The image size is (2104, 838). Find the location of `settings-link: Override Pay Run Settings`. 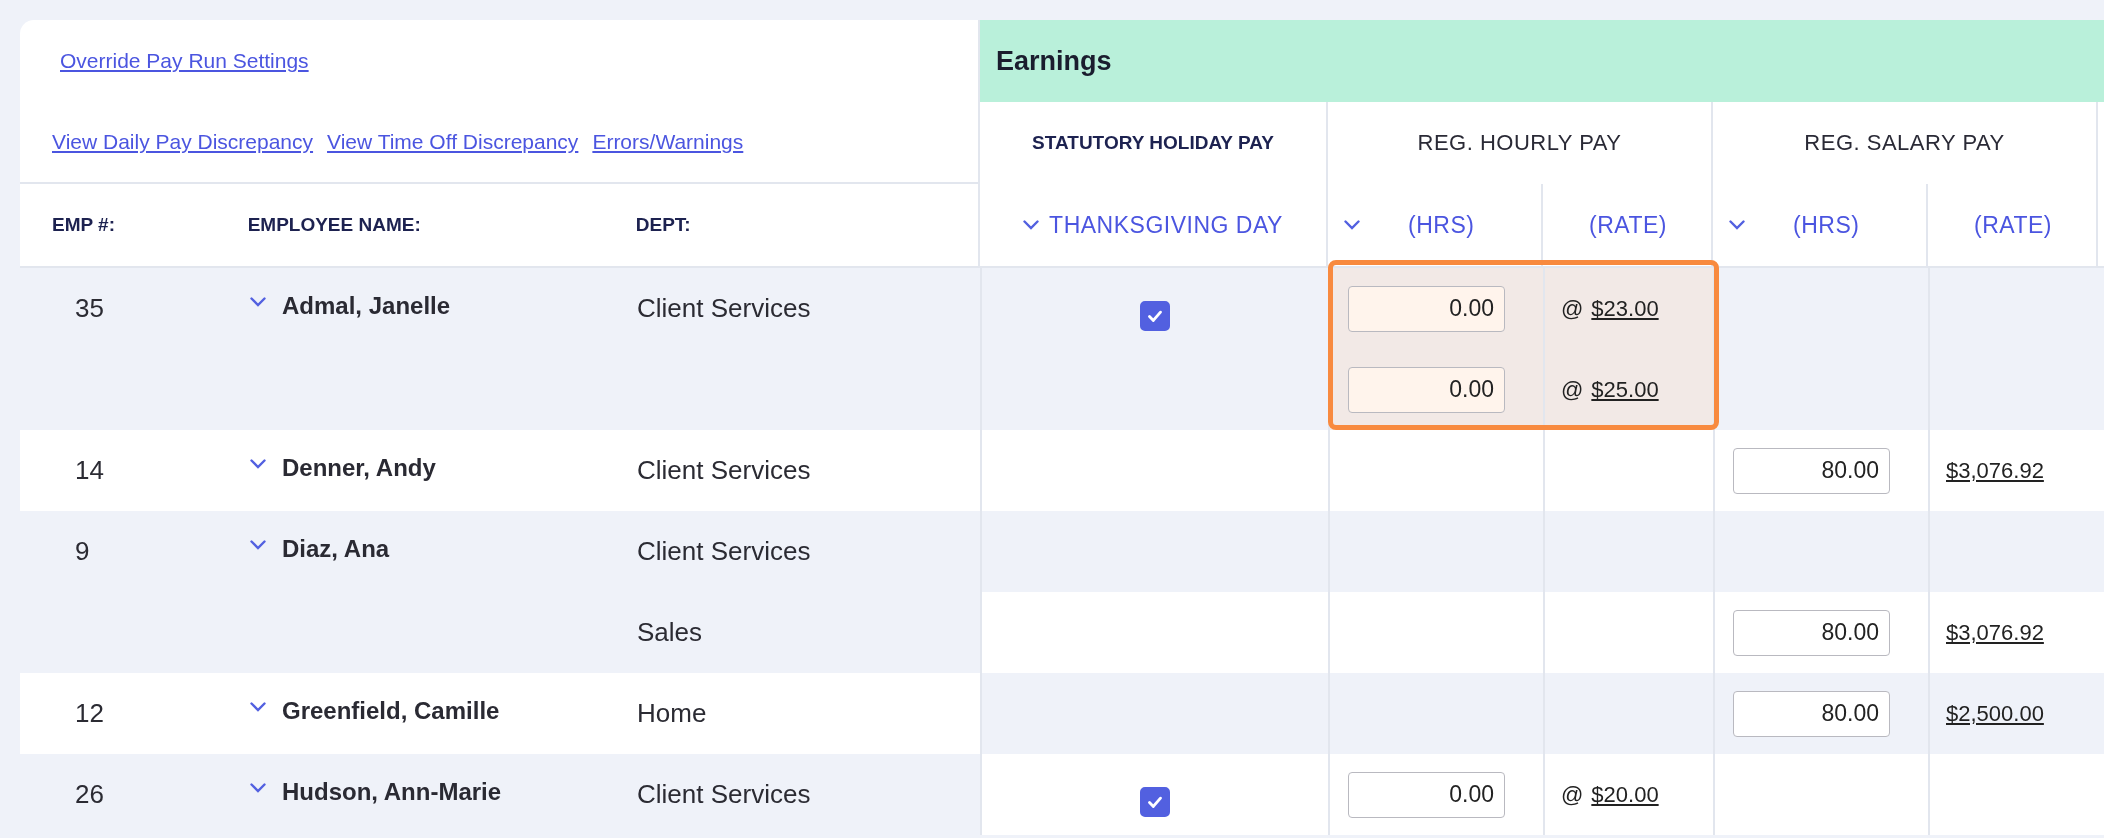

settings-link: Override Pay Run Settings is located at coordinates (184, 61).